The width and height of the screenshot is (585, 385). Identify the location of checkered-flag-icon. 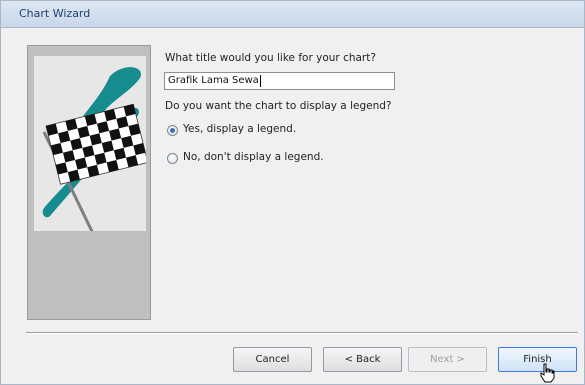
(91, 152).